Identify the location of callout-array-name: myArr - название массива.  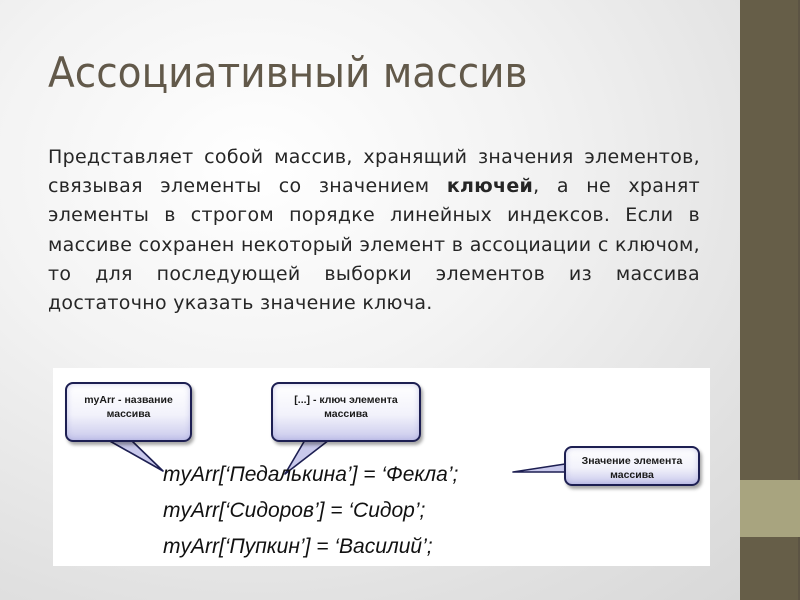
(128, 412).